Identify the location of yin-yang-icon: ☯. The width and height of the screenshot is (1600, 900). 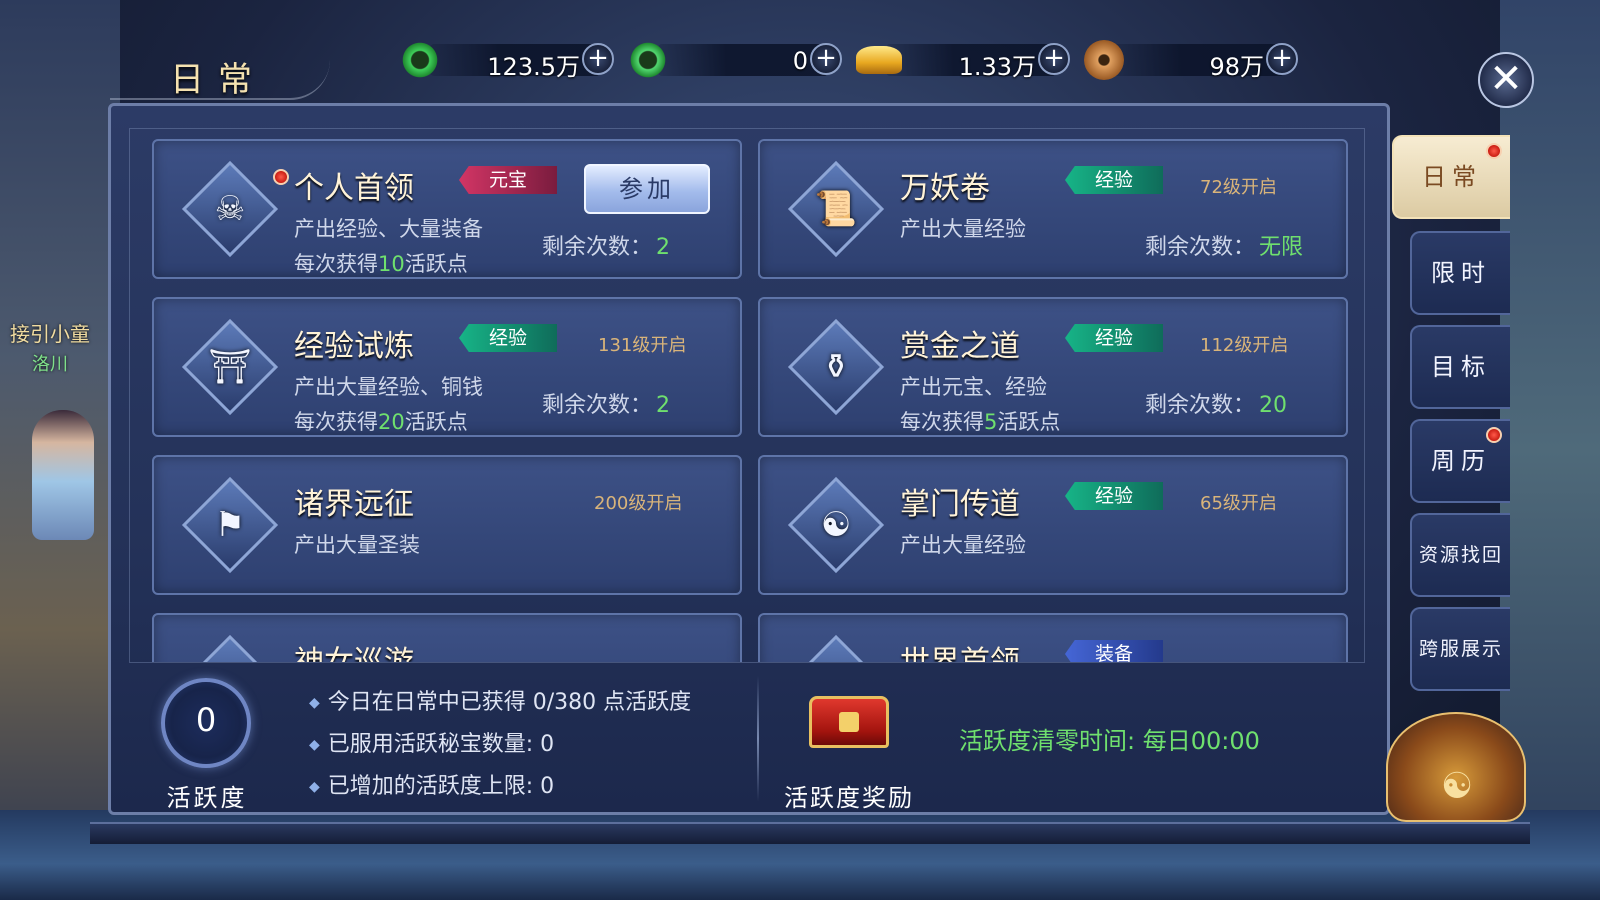
(1457, 786).